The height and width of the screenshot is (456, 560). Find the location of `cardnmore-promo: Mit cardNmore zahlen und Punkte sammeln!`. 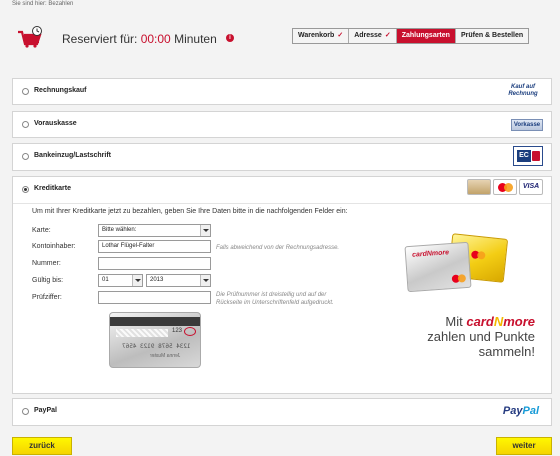

cardnmore-promo: Mit cardNmore zahlen und Punkte sammeln! is located at coordinates (481, 336).